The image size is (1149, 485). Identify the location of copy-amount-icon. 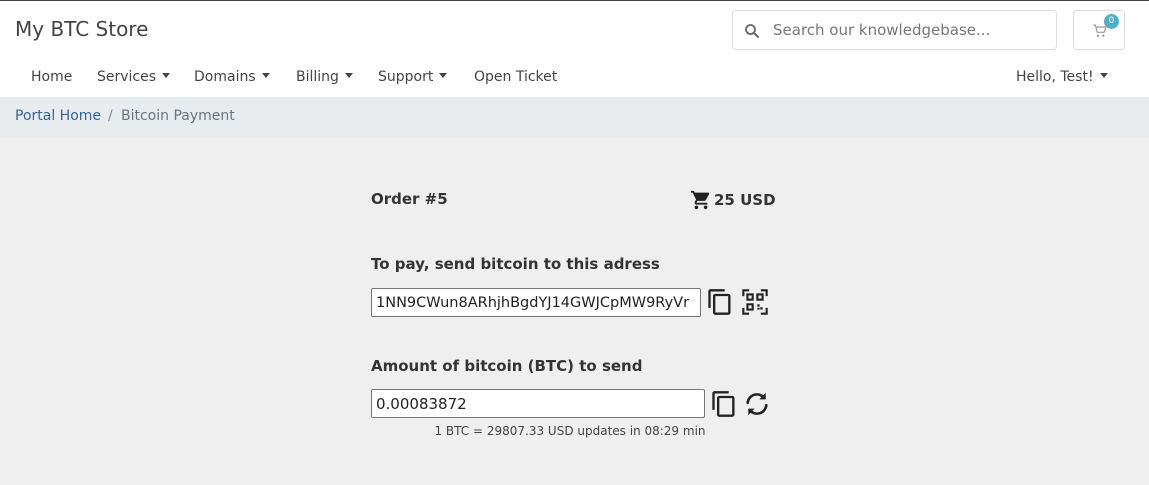
(724, 404).